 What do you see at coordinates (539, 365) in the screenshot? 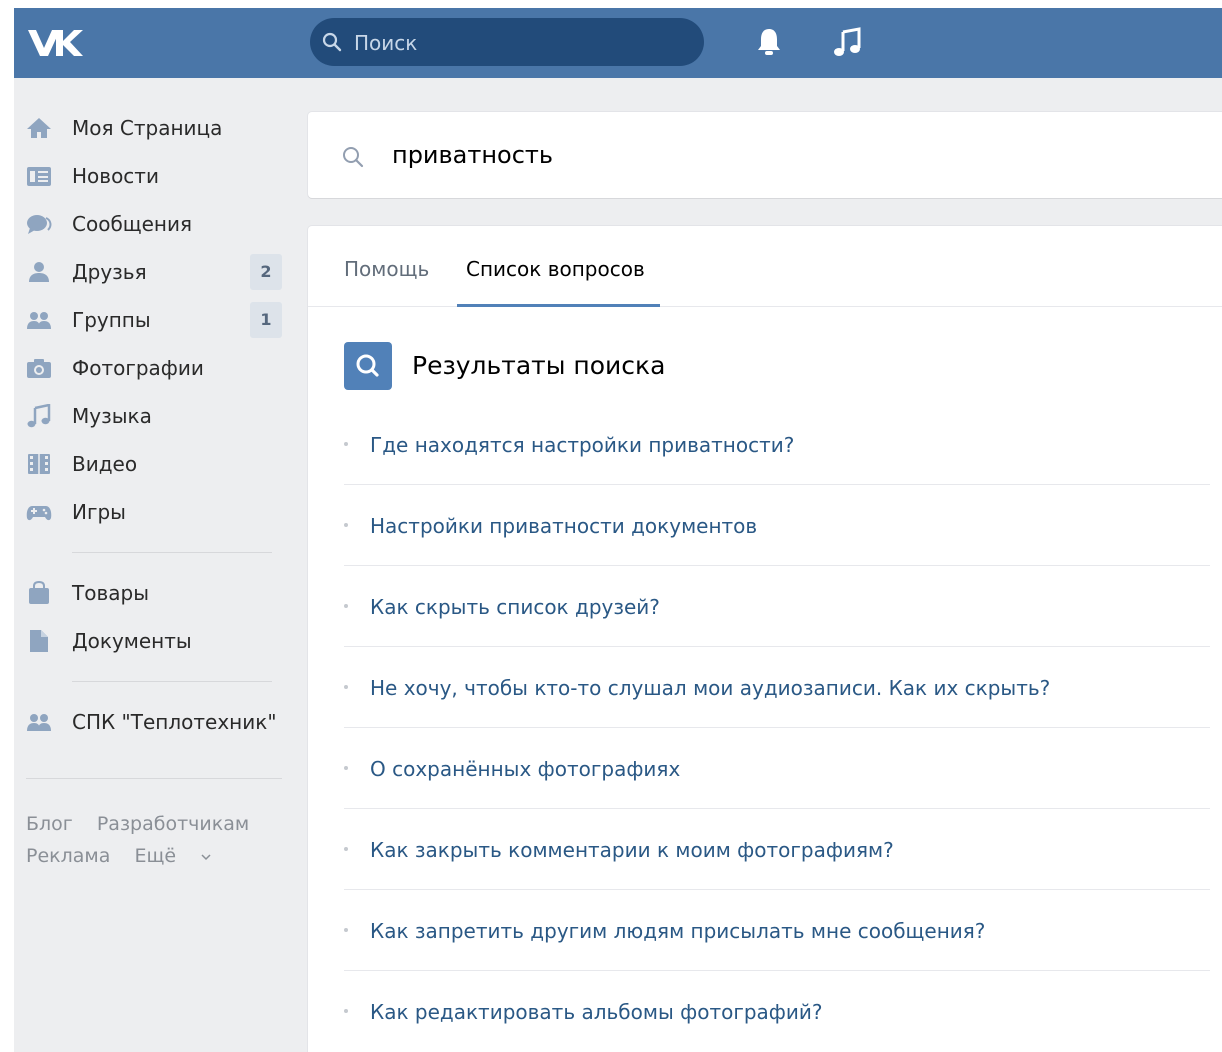
I see `results-title: Результаты поиска` at bounding box center [539, 365].